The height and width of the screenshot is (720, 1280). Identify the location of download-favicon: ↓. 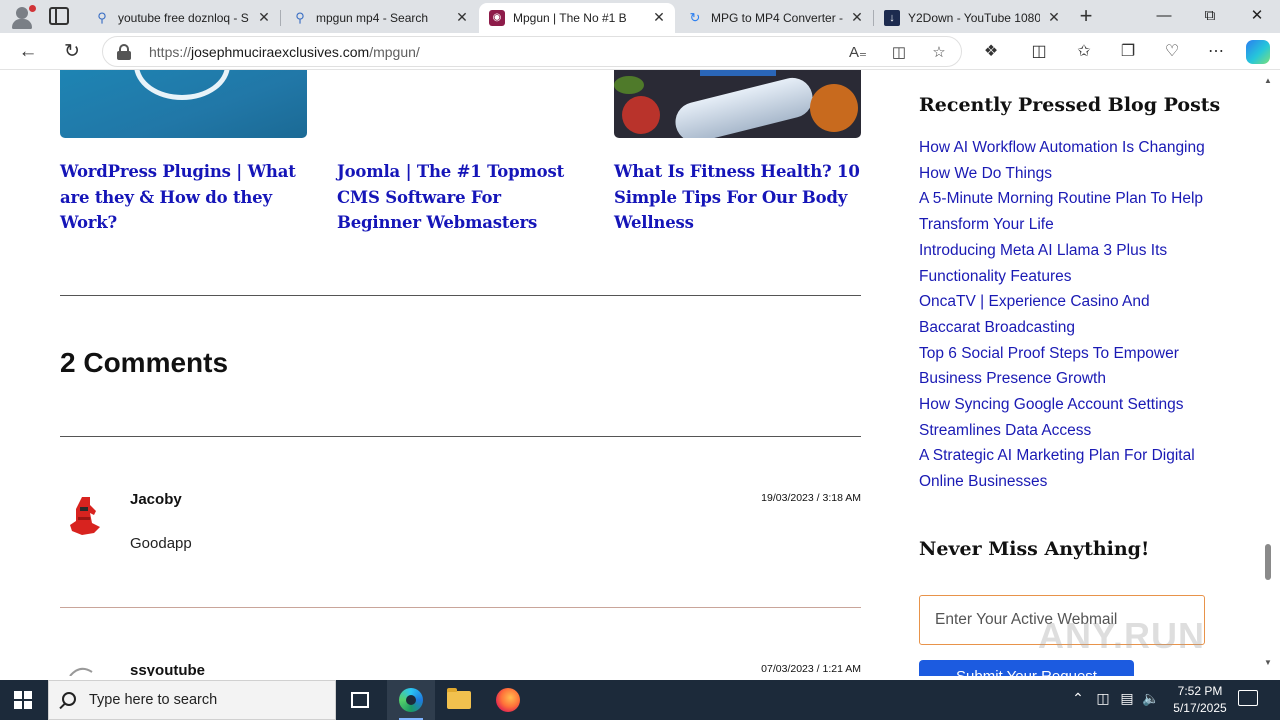
(892, 18).